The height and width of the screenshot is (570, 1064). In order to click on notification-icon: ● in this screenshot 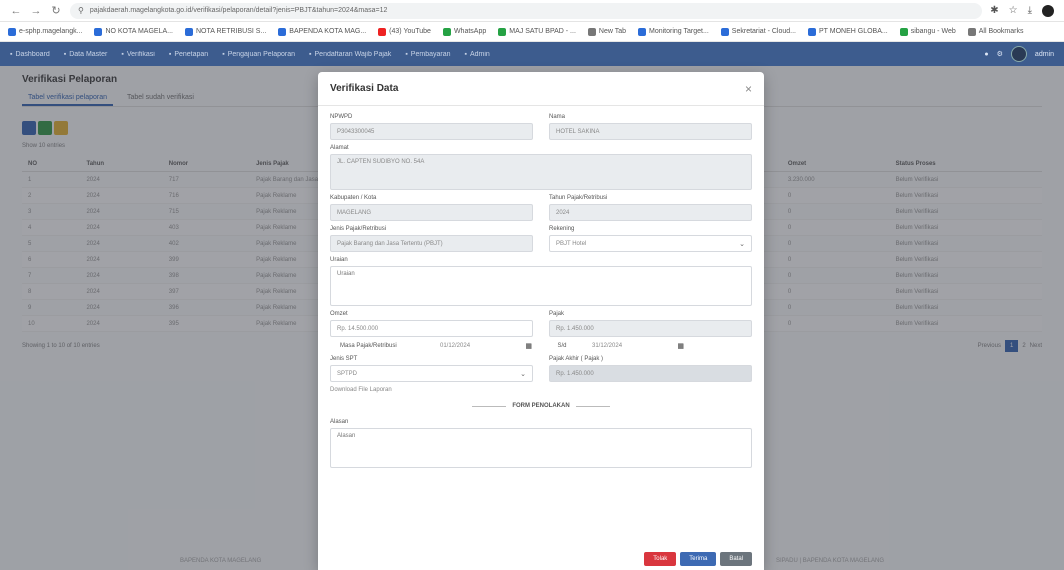, I will do `click(986, 54)`.